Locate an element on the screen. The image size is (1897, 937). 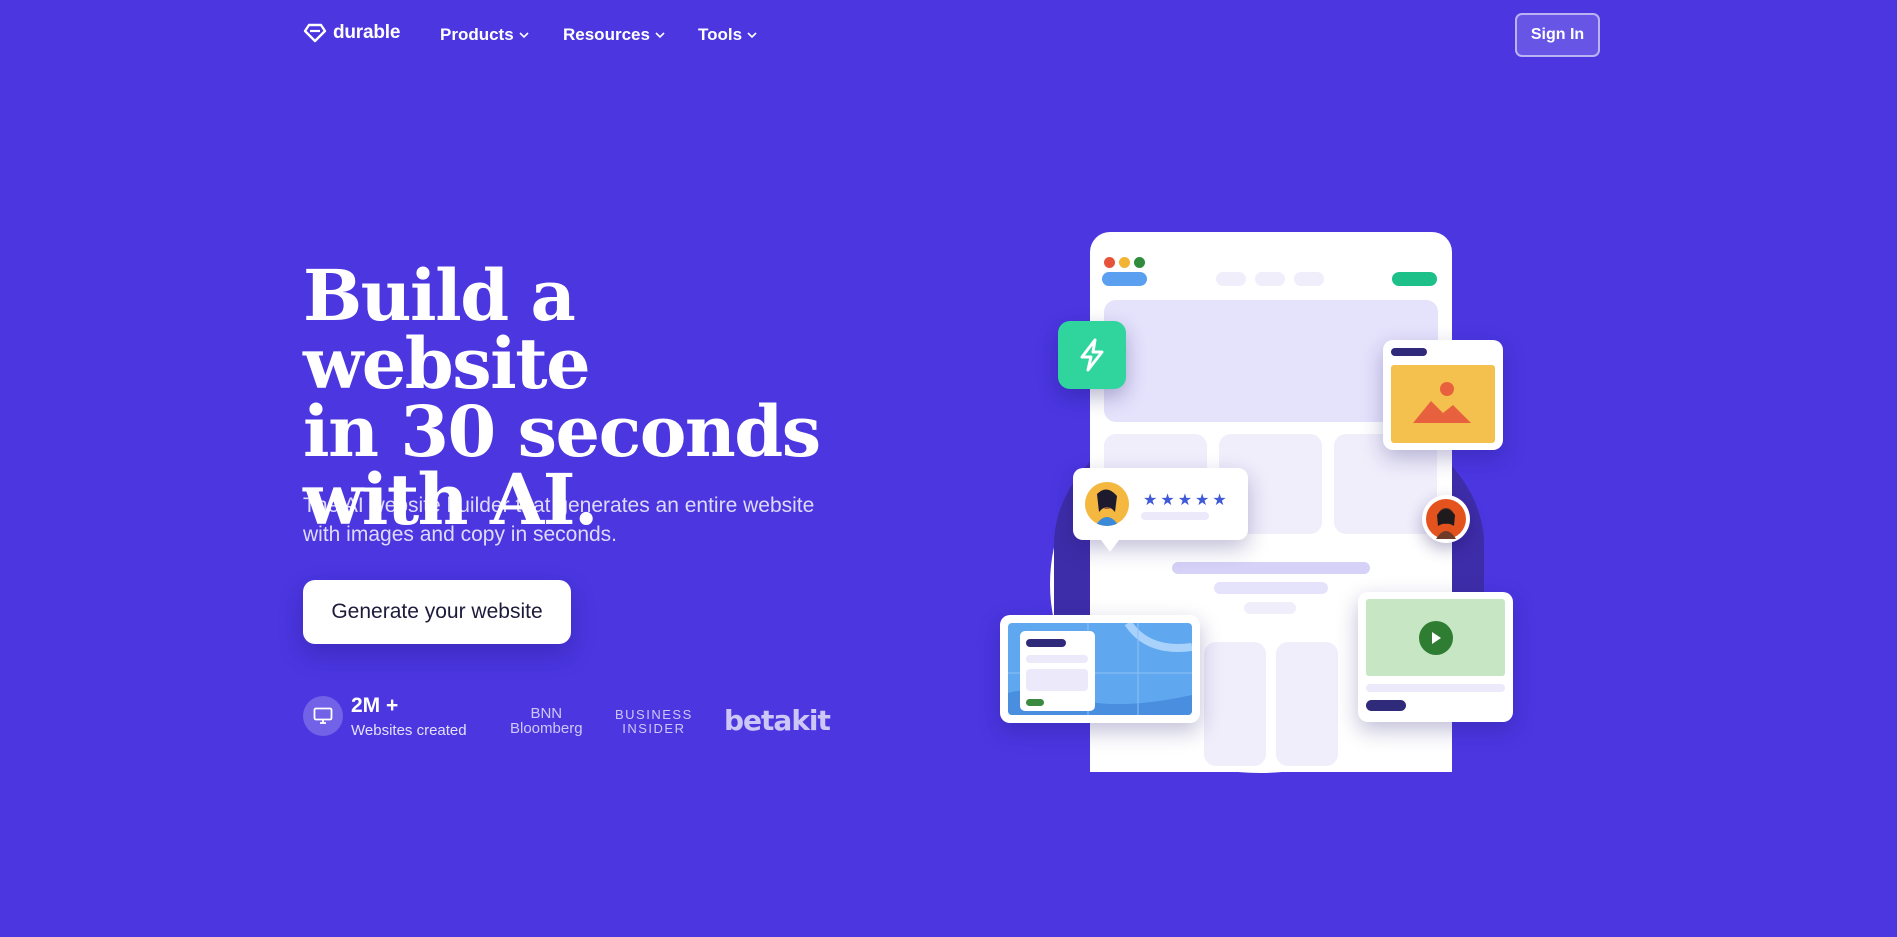
rating-stars: ★★★★★ is located at coordinates (1186, 500).